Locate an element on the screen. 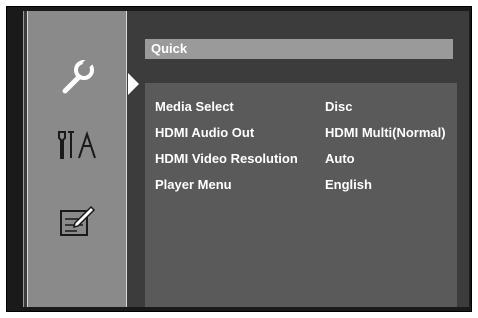 The image size is (478, 318). category-custom is located at coordinates (77, 147).